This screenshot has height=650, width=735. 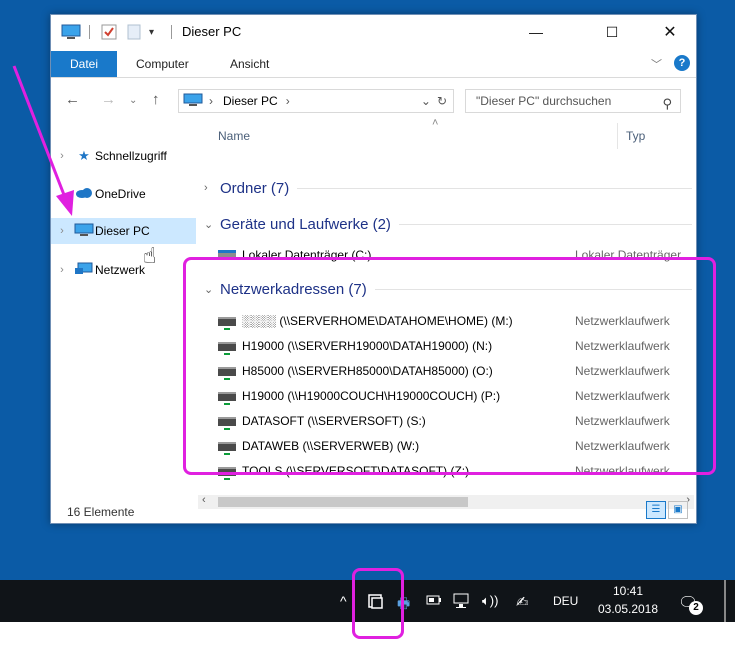 I want to click on window-title: Dieser PC, so click(x=212, y=31).